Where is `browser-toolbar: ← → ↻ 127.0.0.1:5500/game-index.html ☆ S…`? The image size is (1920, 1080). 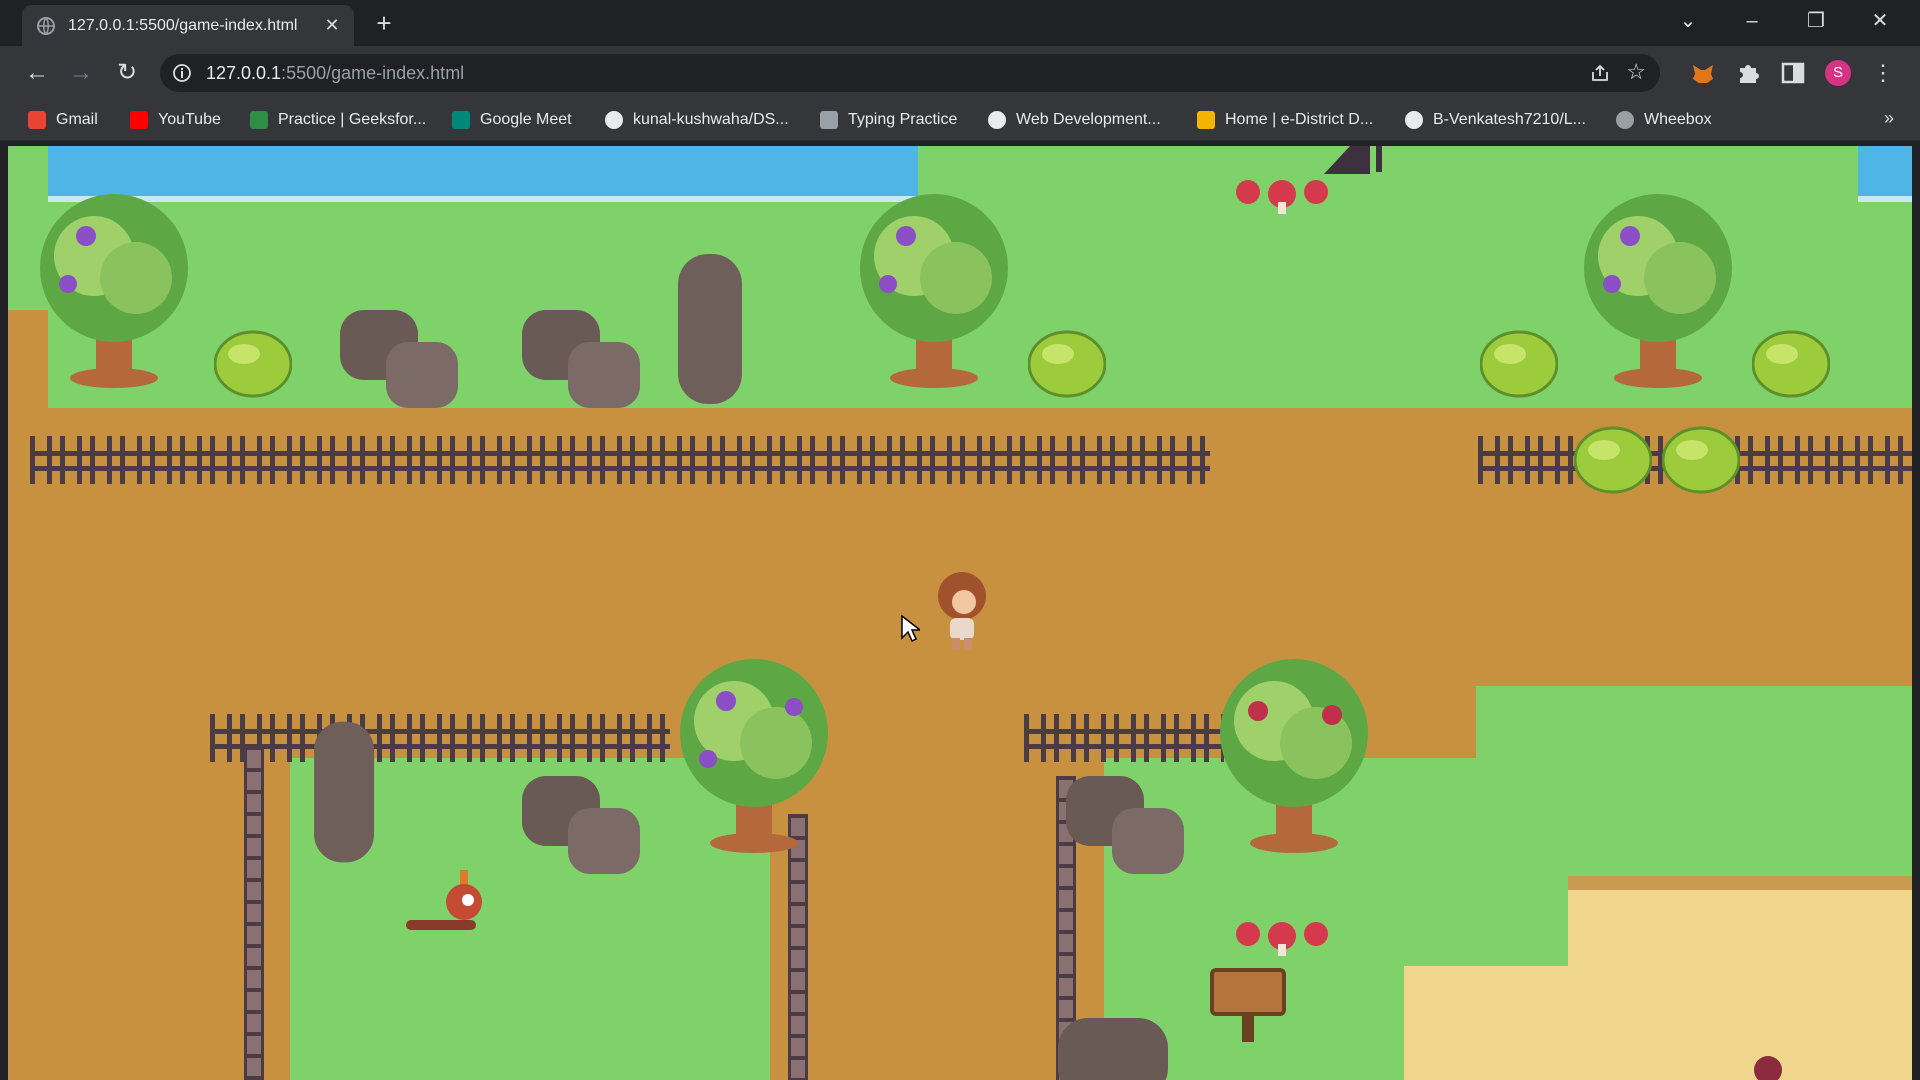
browser-toolbar: ← → ↻ 127.0.0.1:5500/game-index.html ☆ S… is located at coordinates (960, 73).